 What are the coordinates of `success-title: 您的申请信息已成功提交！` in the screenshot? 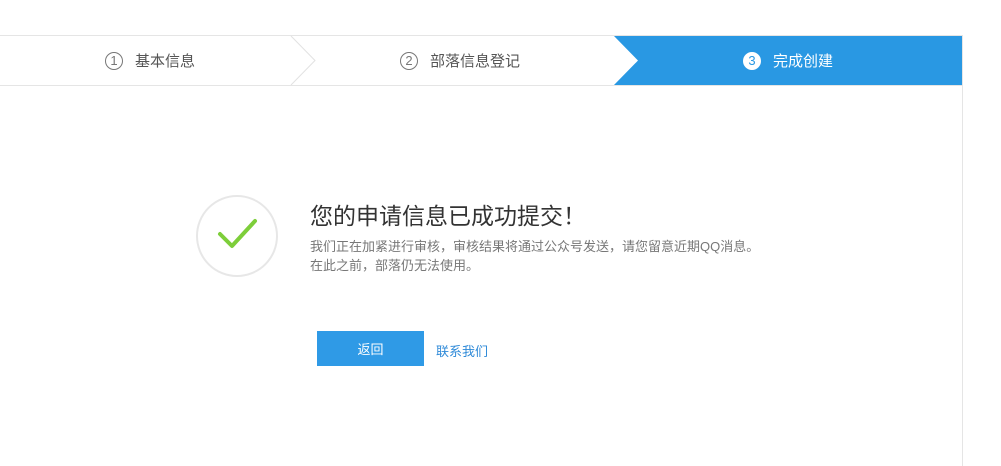 It's located at (448, 216).